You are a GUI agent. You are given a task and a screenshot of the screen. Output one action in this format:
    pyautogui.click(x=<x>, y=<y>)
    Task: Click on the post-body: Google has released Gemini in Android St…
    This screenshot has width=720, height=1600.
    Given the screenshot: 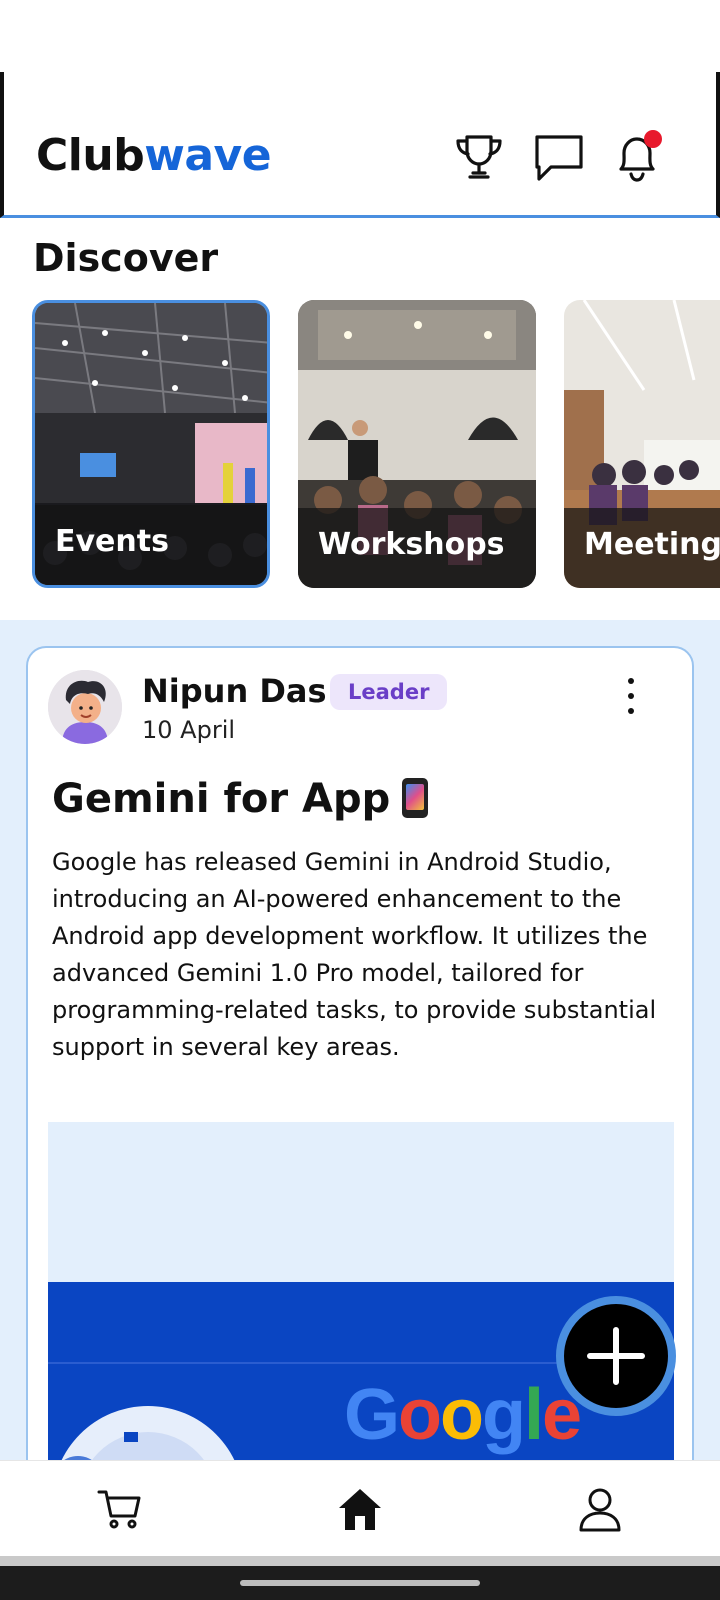 What is the action you would take?
    pyautogui.click(x=354, y=954)
    